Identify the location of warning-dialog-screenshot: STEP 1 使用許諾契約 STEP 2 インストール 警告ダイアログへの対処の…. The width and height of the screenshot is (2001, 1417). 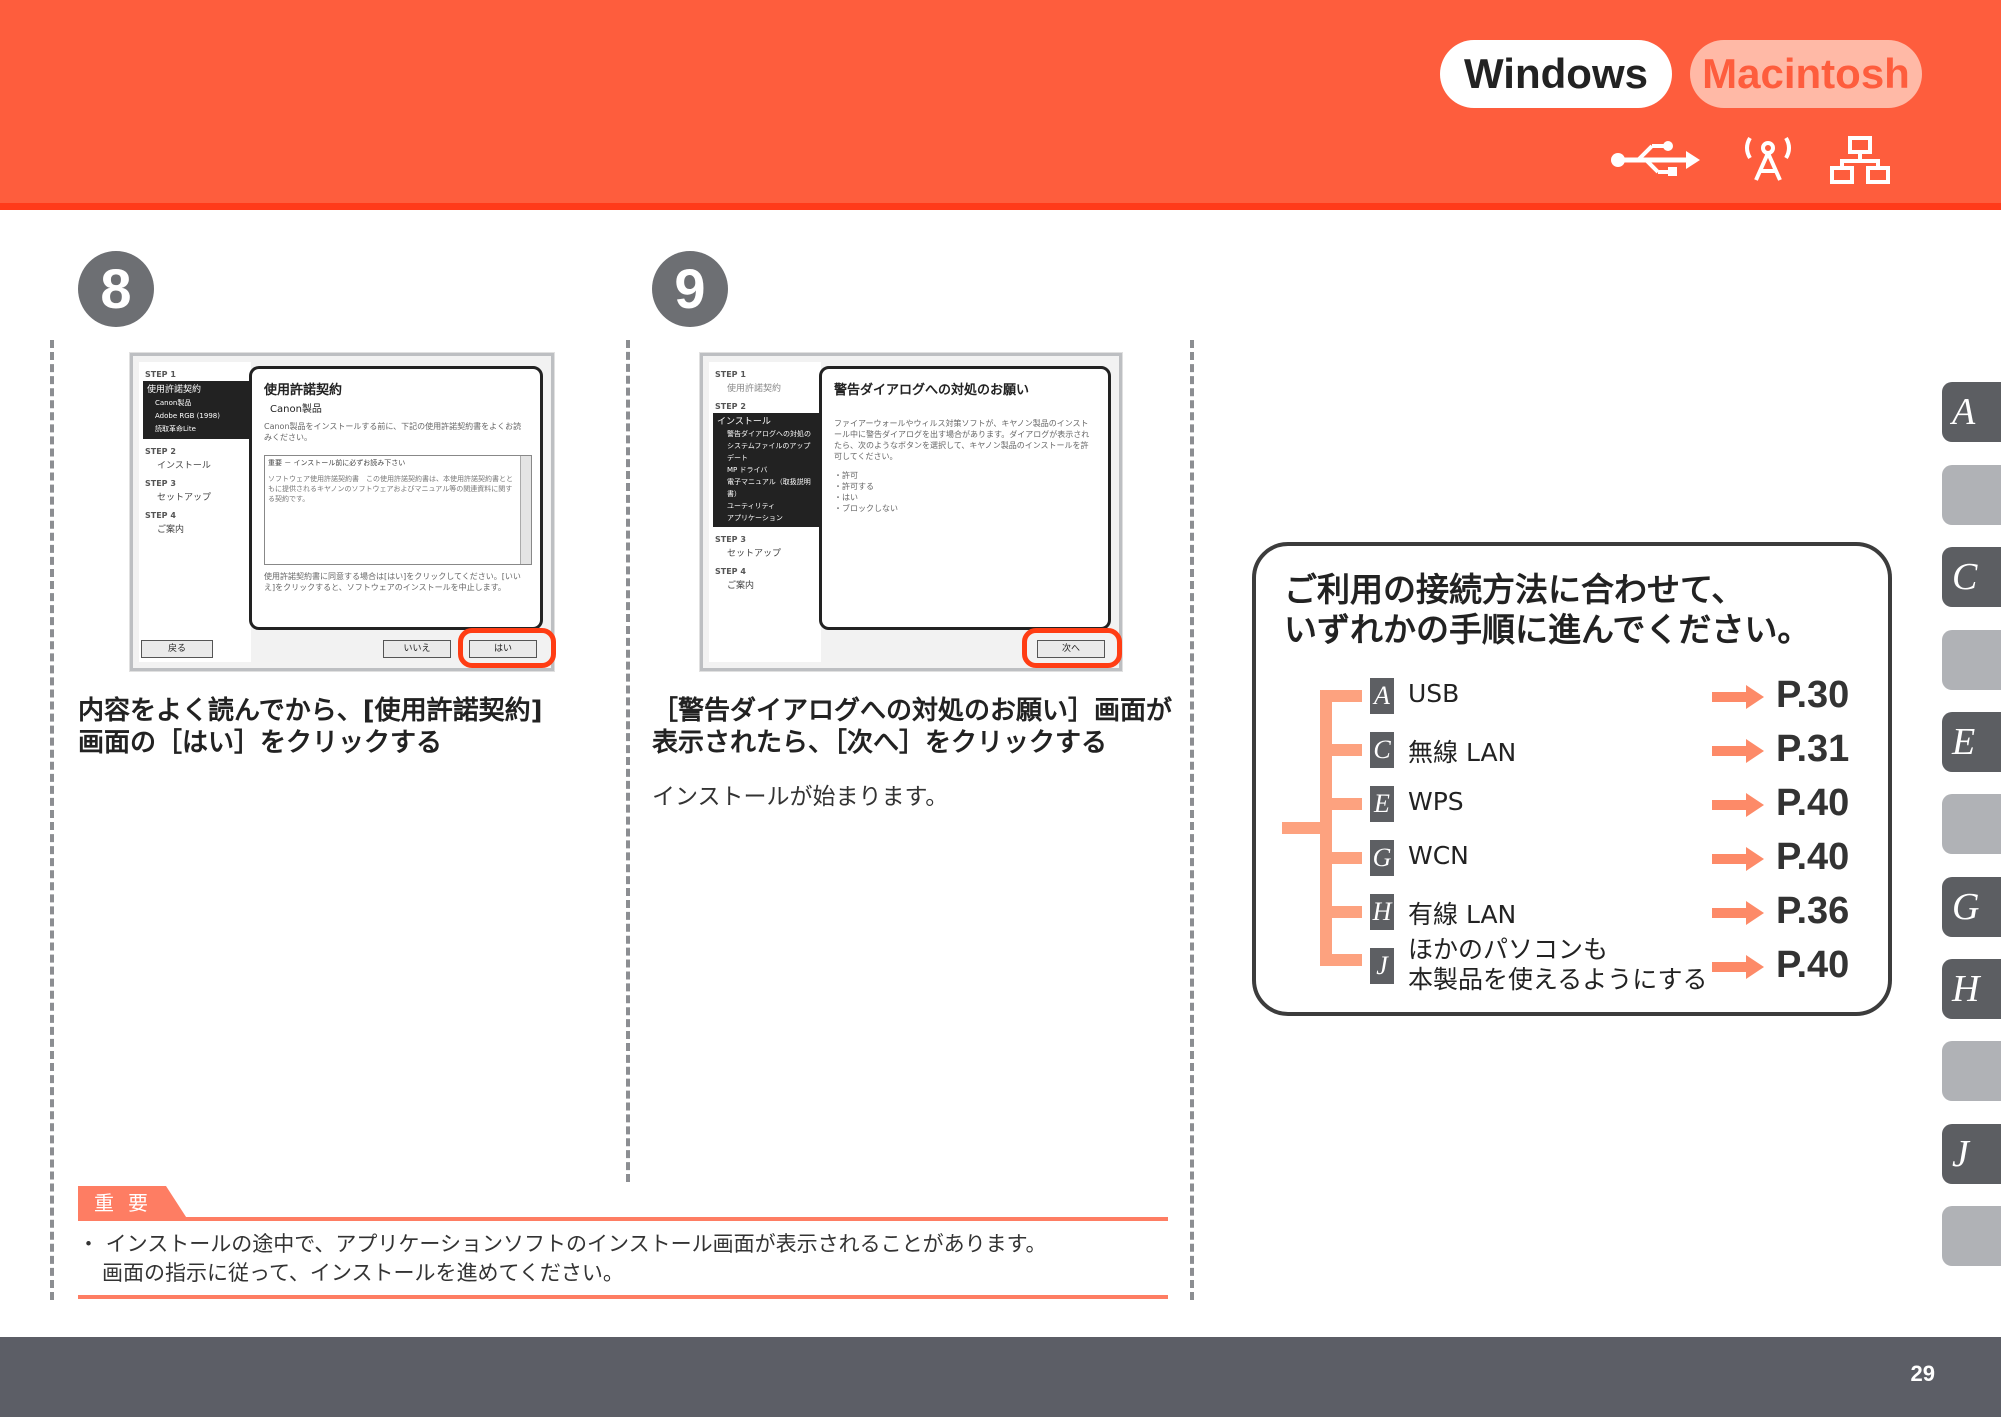
(911, 512).